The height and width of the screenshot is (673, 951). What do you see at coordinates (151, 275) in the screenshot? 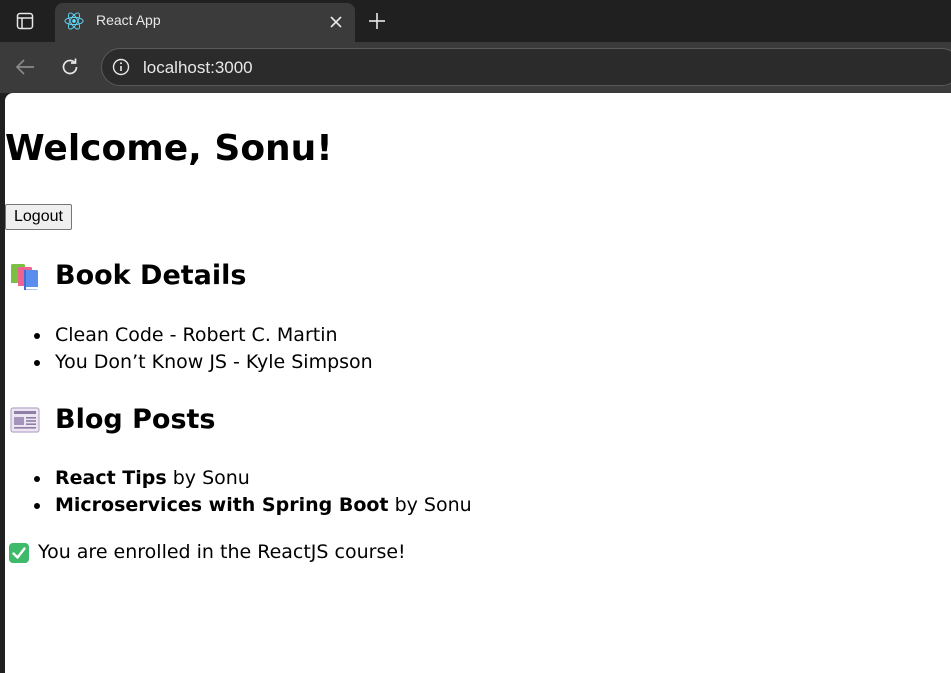
I see `book-details-heading-text: Book Details` at bounding box center [151, 275].